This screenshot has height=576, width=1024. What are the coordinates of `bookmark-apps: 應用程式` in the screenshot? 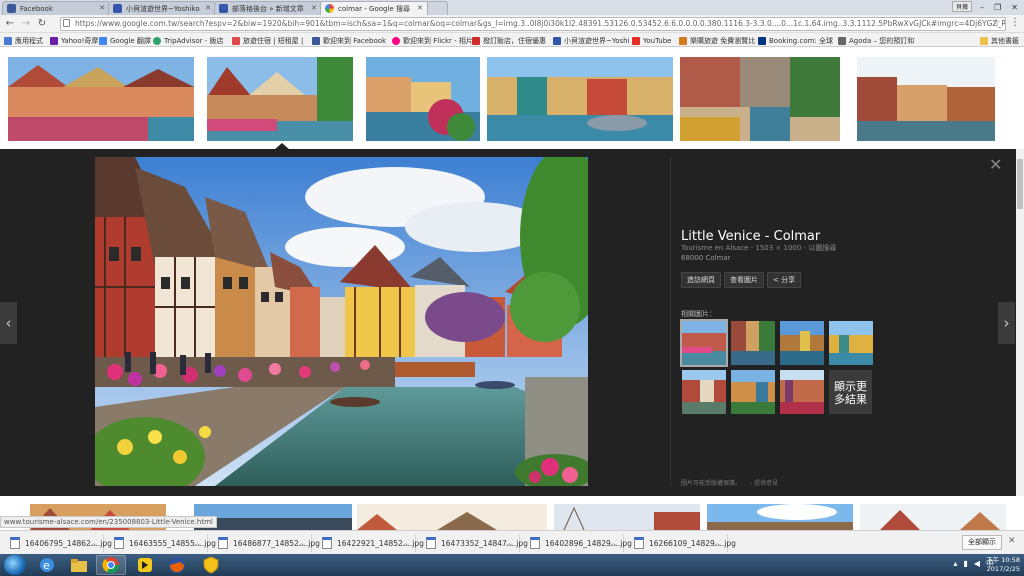 It's located at (23, 40).